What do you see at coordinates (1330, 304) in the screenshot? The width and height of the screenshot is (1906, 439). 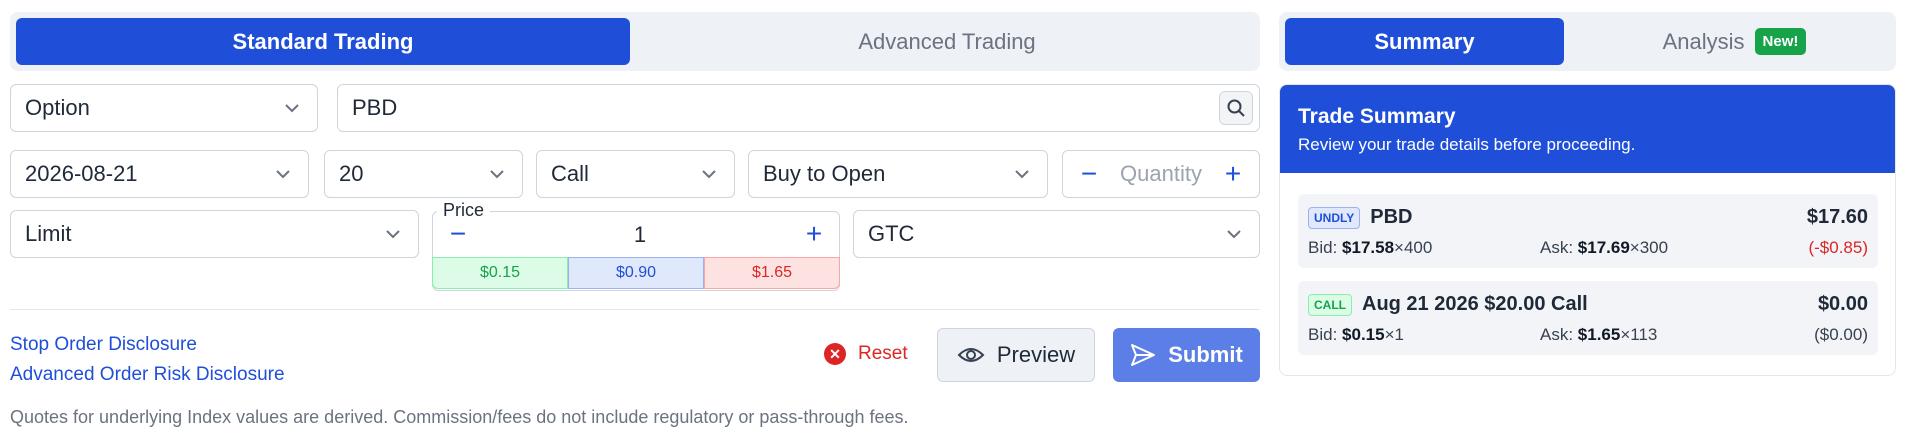 I see `call-tag: CALL` at bounding box center [1330, 304].